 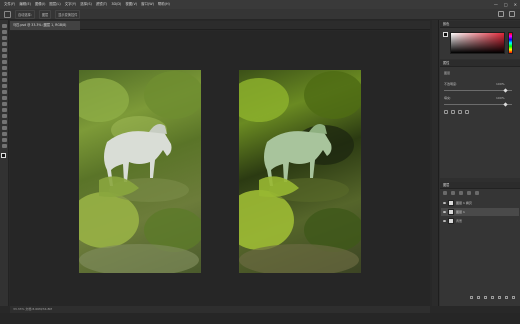 What do you see at coordinates (464, 203) in the screenshot?
I see `layer-name: 图层 1 拷贝` at bounding box center [464, 203].